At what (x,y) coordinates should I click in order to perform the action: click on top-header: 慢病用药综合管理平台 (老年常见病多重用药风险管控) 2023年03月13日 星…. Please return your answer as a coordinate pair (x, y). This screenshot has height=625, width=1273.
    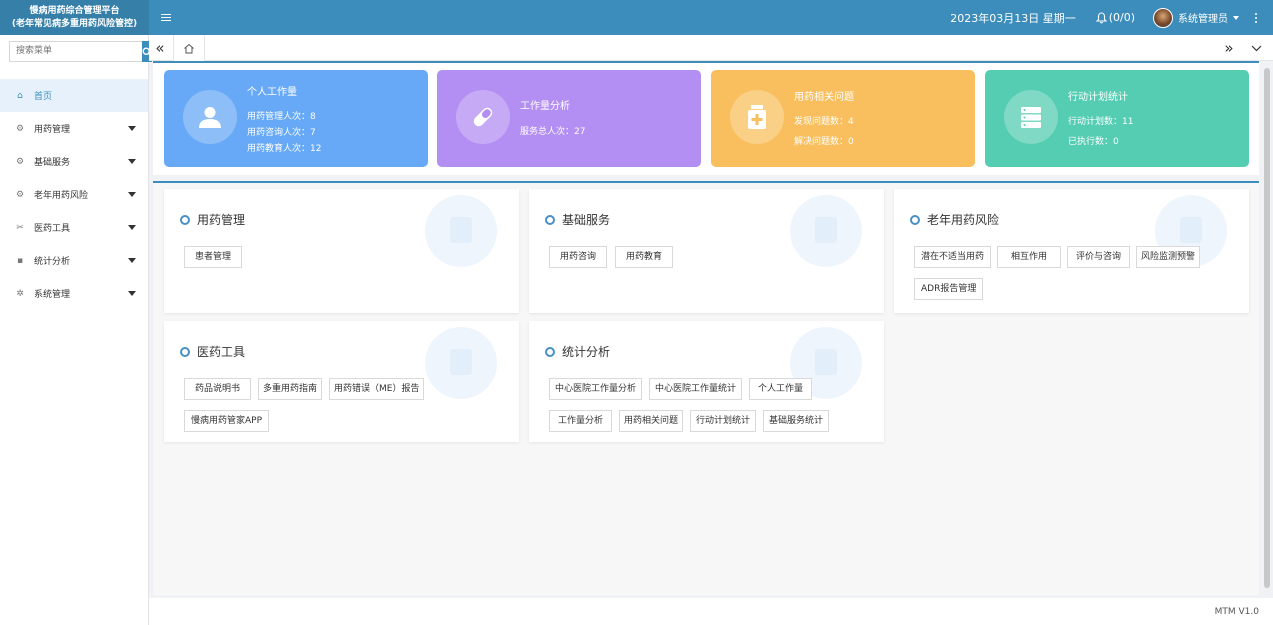
    Looking at the image, I should click on (636, 17).